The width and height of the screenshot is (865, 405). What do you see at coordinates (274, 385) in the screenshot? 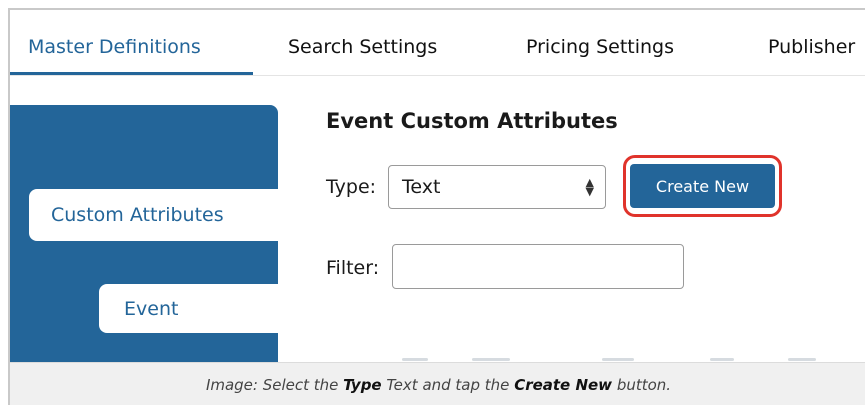
I see `caption-prefix: Image: Select the` at bounding box center [274, 385].